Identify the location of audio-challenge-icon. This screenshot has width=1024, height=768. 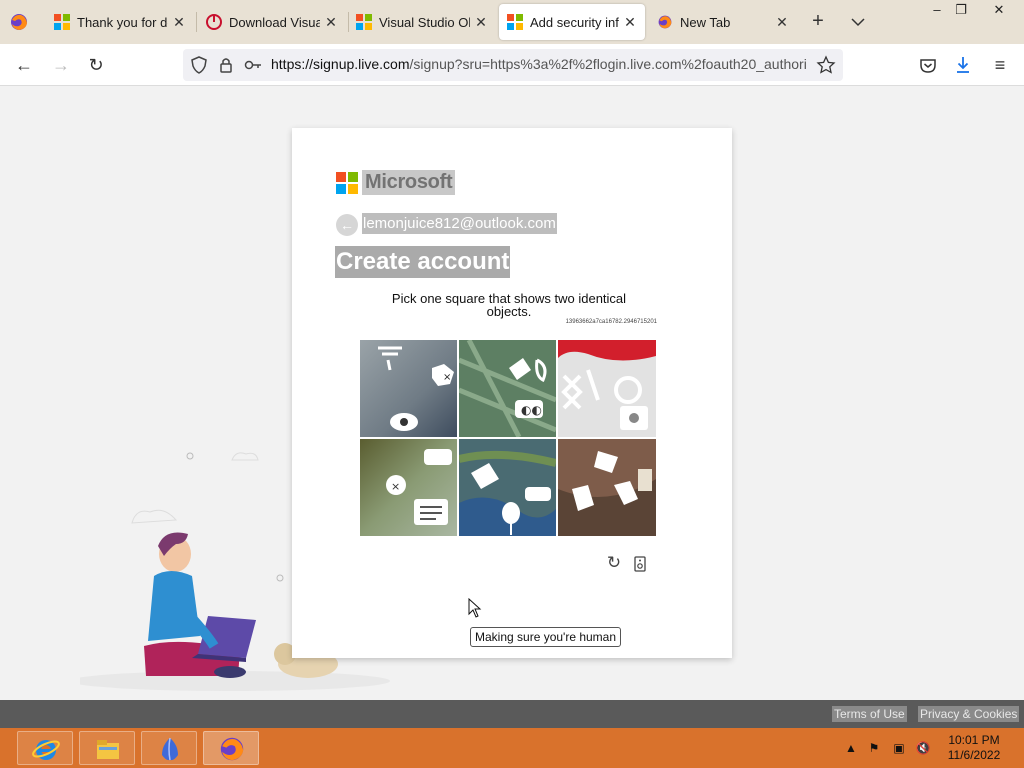
(640, 564).